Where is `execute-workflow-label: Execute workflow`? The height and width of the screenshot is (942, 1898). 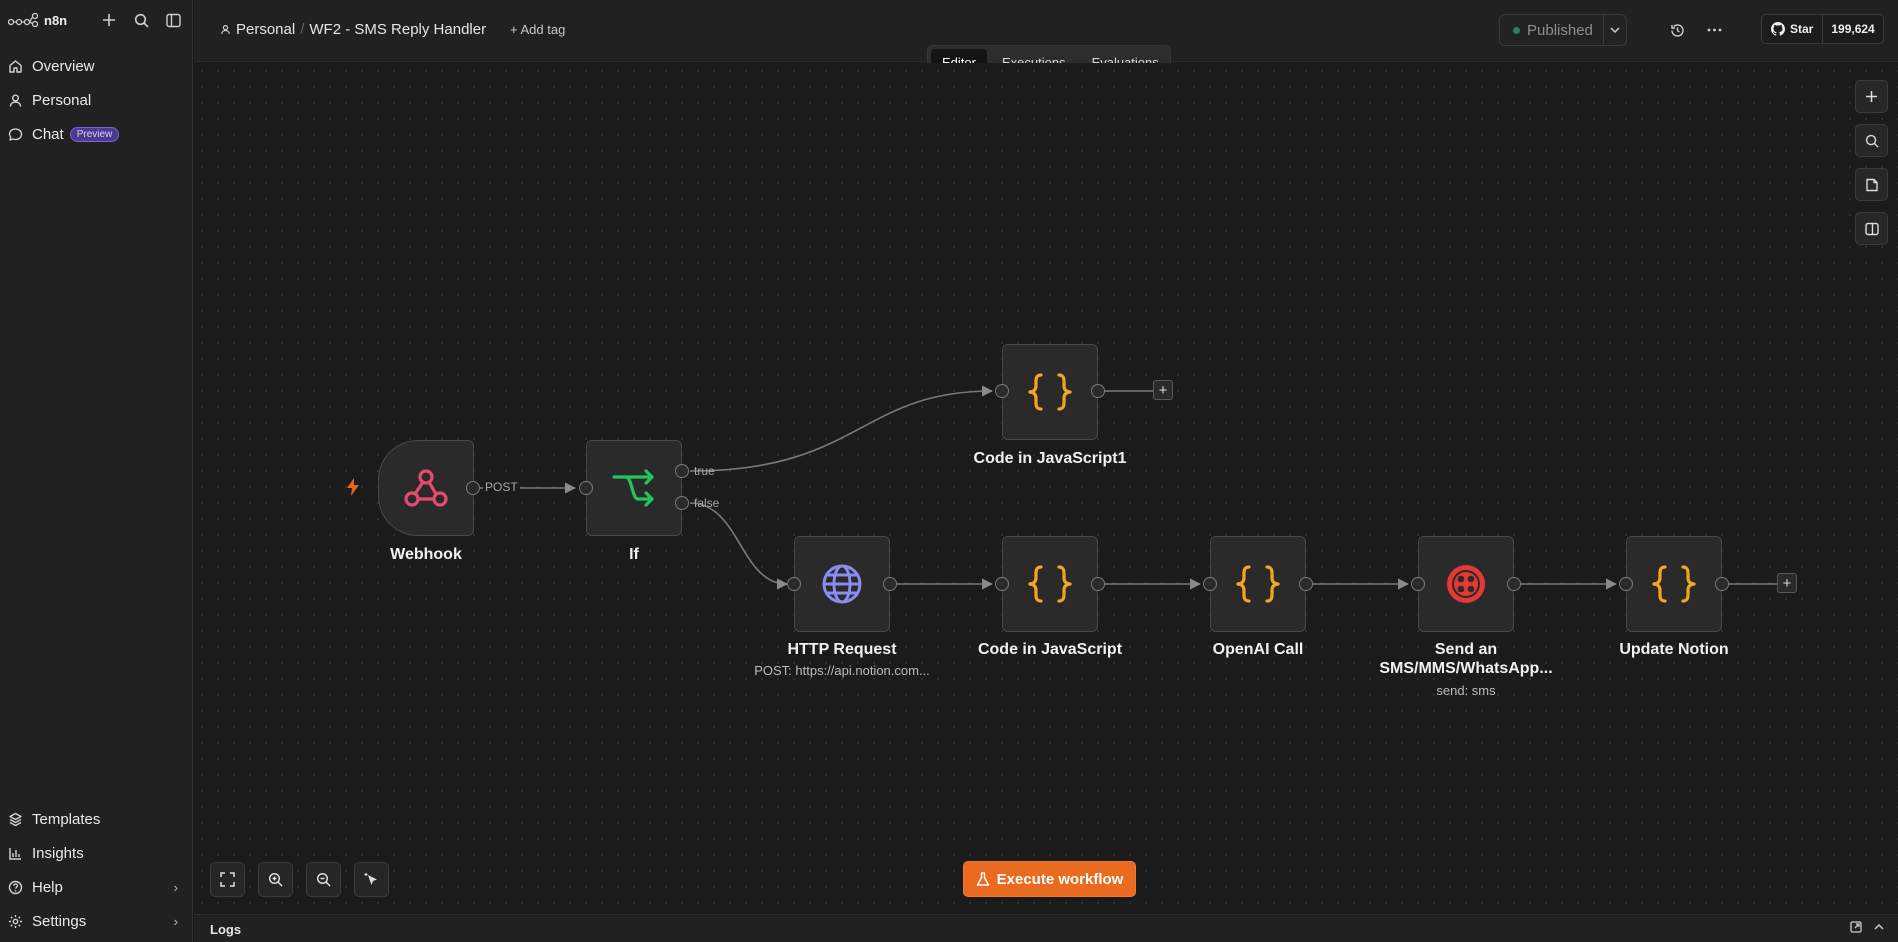 execute-workflow-label: Execute workflow is located at coordinates (1060, 879).